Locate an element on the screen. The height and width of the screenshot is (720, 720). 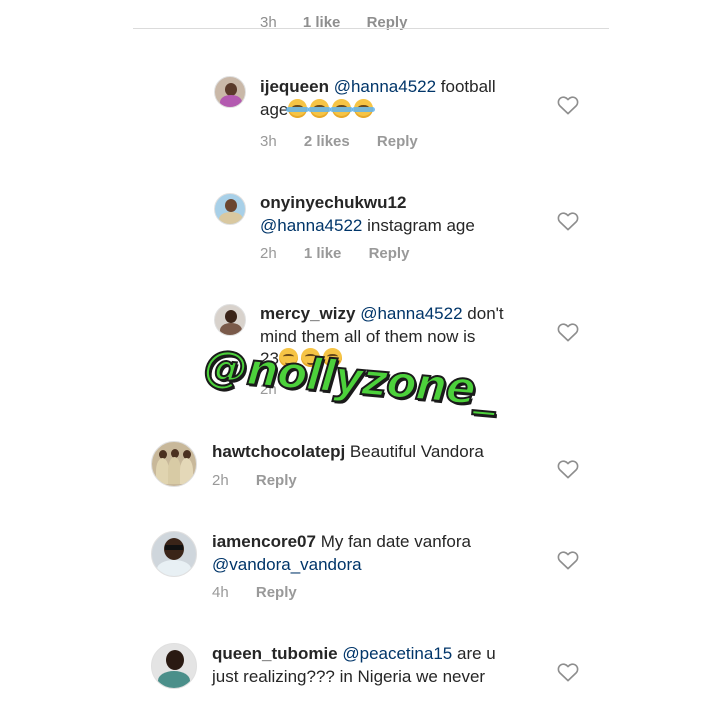
comment-meta: 3h 2 likes Reply is located at coordinates (339, 141).